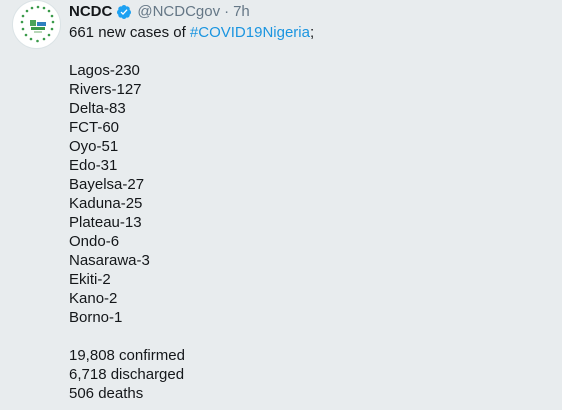 This screenshot has height=410, width=562. I want to click on state-case-line: Bayelsa-27, so click(107, 184).